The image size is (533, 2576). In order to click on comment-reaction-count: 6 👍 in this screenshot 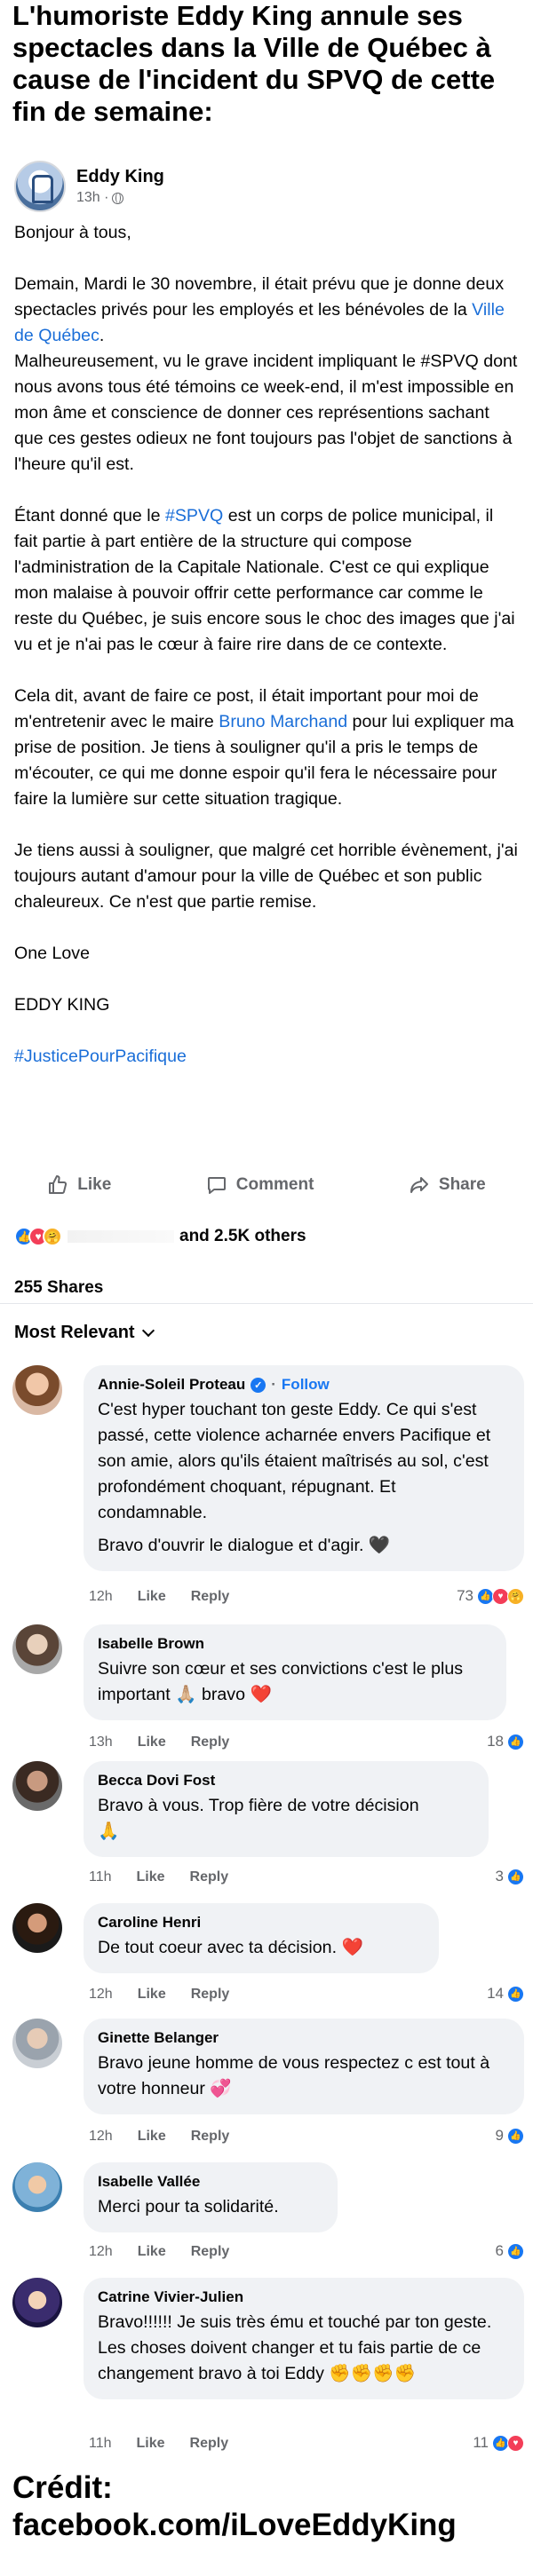, I will do `click(510, 2251)`.